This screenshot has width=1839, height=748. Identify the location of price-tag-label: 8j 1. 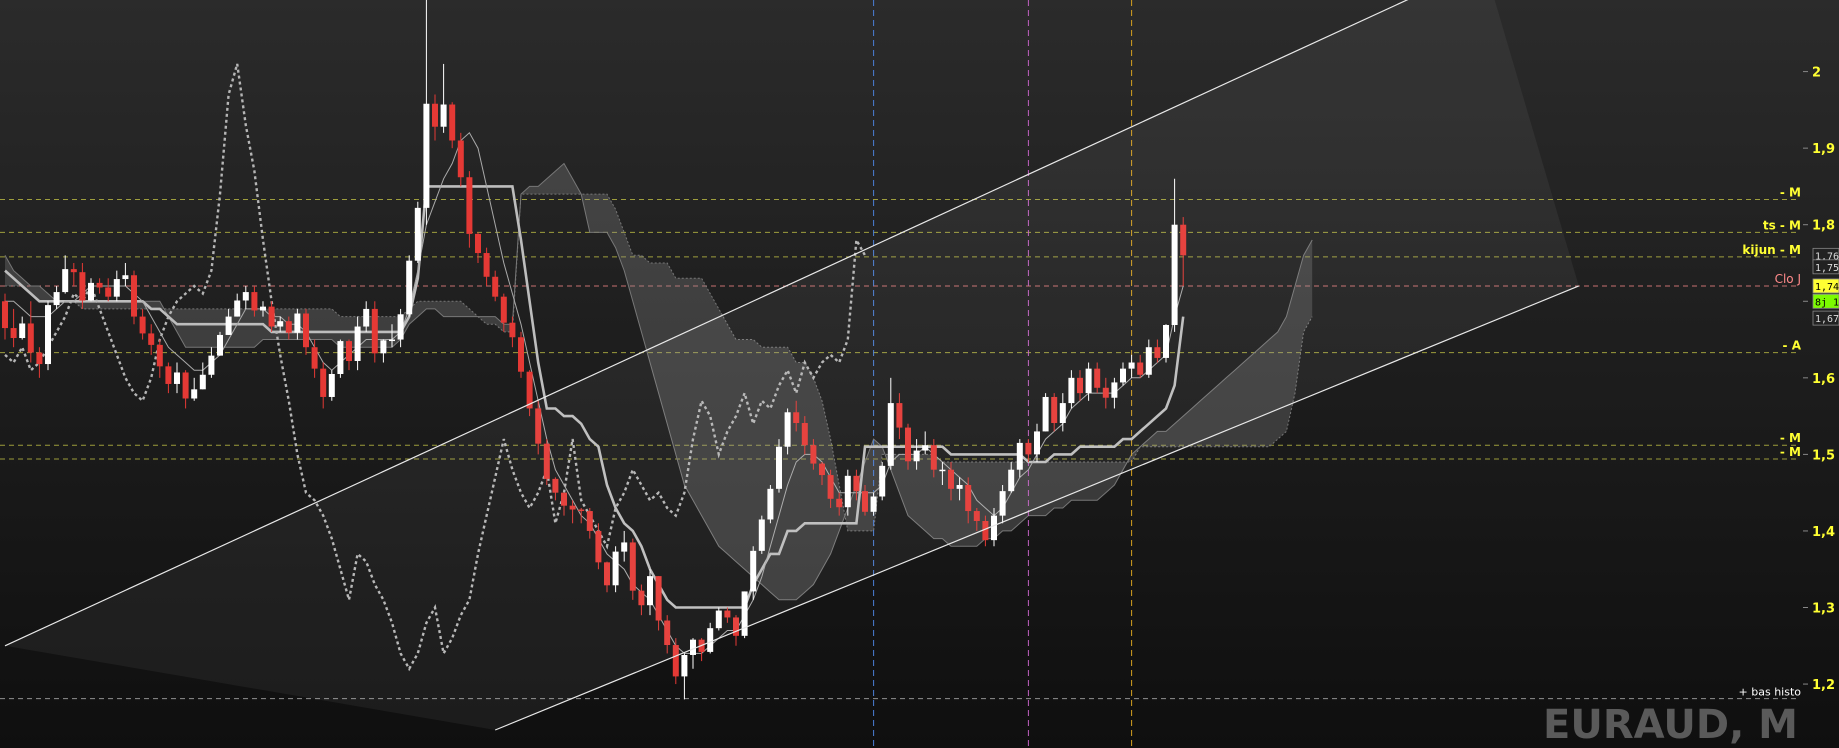
(1827, 302).